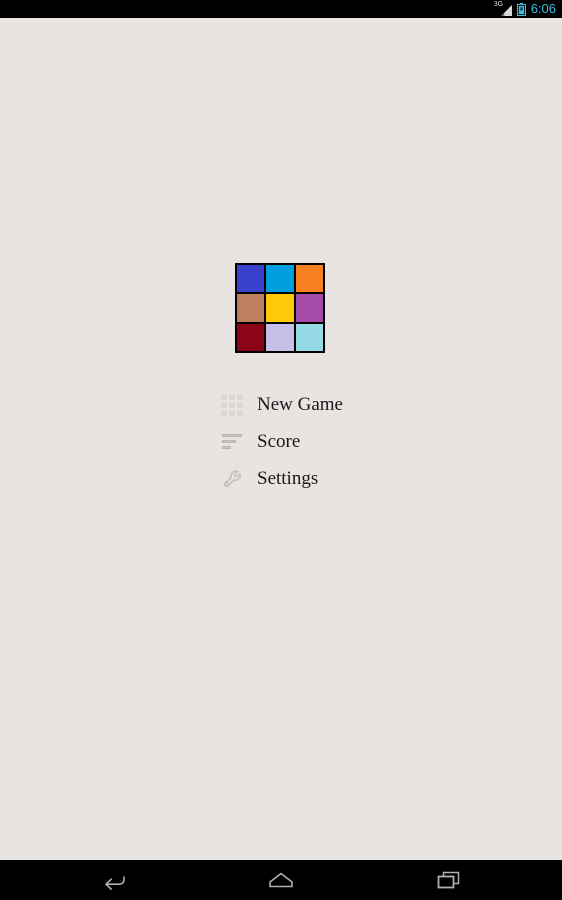 This screenshot has width=562, height=900. Describe the element at coordinates (115, 883) in the screenshot. I see `back-arrow-icon` at that location.